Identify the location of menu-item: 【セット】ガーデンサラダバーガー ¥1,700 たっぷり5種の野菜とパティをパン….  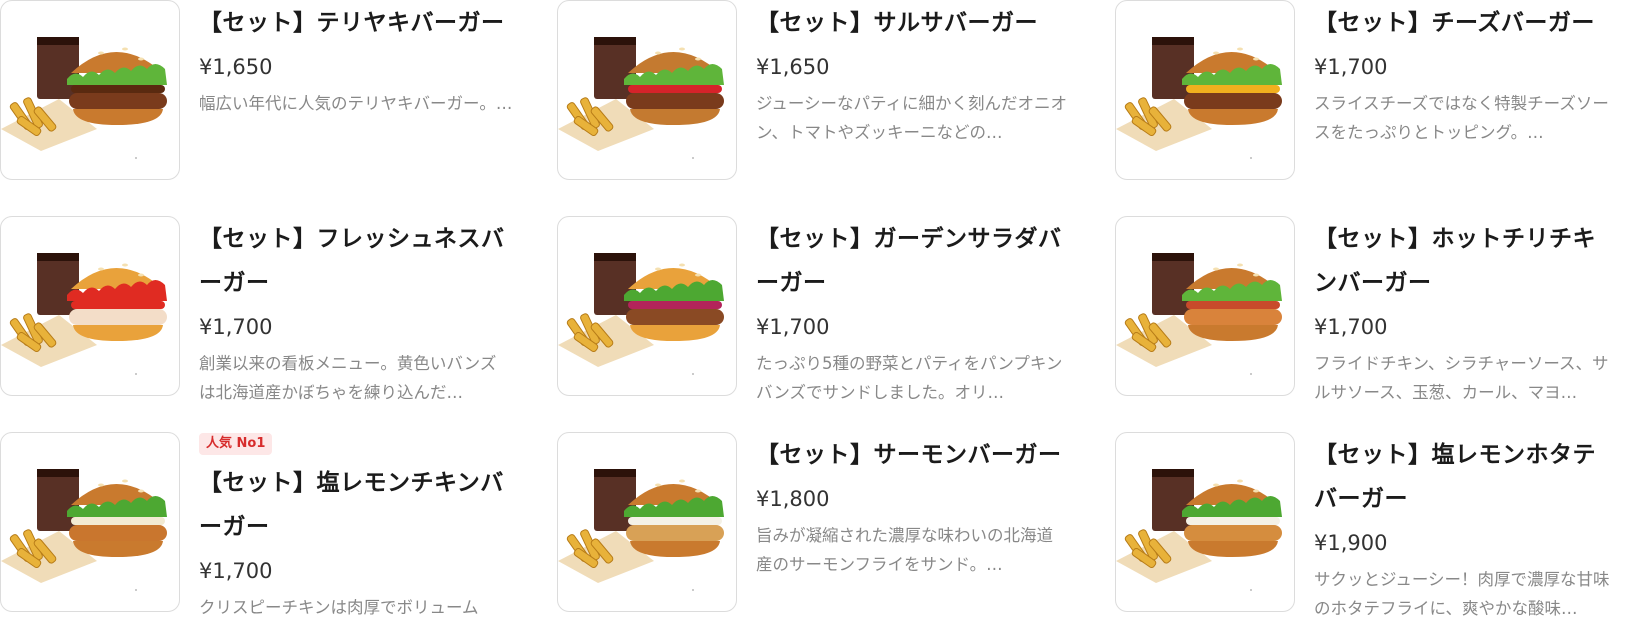
(817, 309).